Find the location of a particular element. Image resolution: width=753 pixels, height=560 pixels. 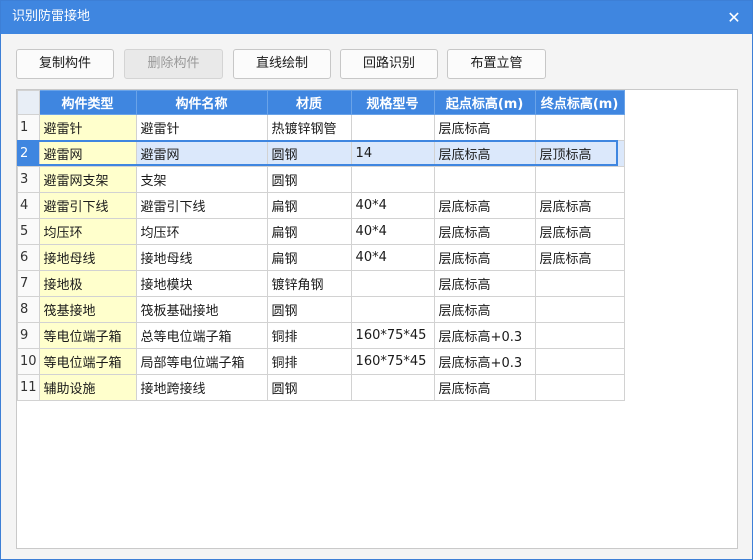

cell-material: 镀锌角钢 is located at coordinates (309, 283).